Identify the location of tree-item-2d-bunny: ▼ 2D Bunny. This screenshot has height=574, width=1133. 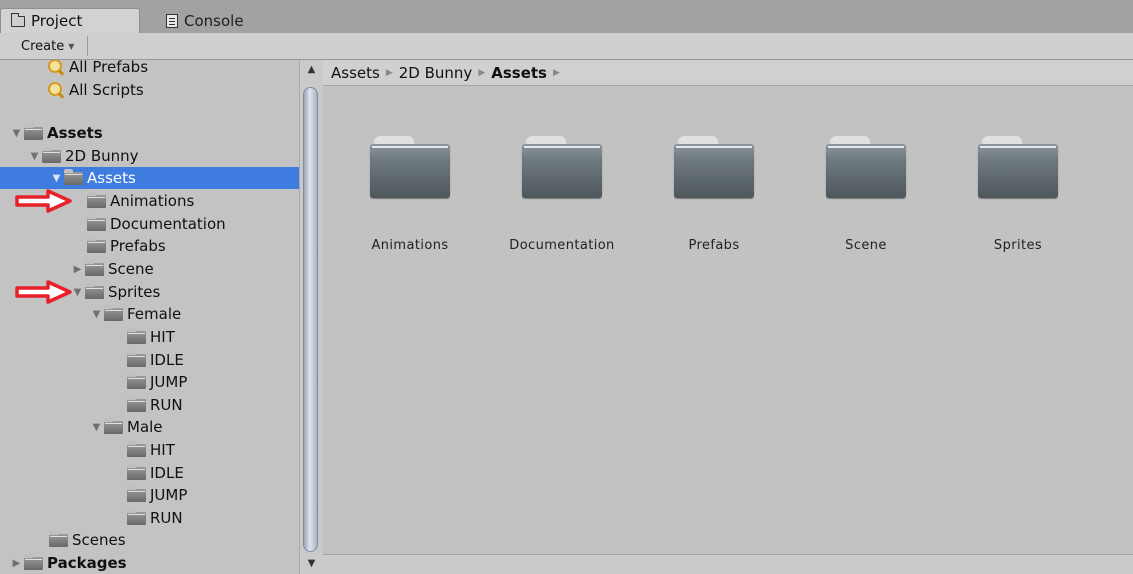
(149, 156).